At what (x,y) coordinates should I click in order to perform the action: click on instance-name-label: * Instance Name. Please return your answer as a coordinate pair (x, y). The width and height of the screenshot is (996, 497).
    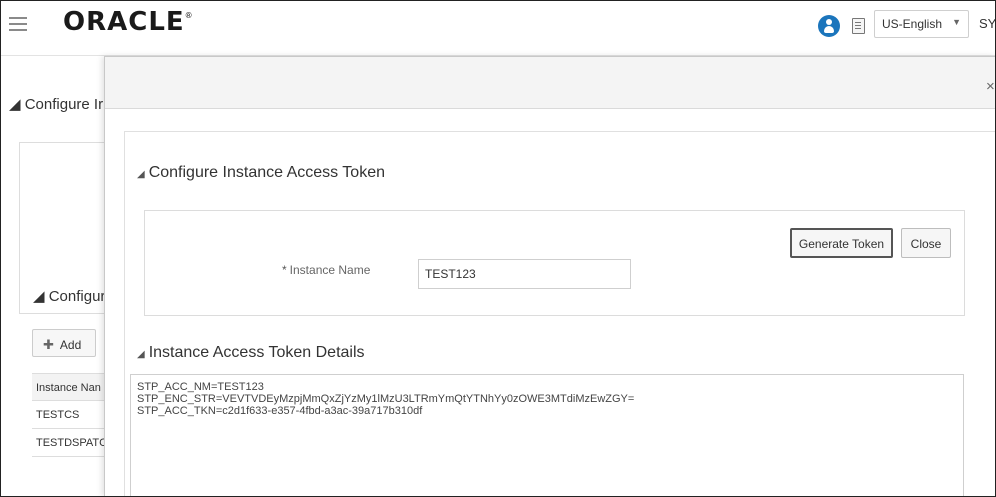
    Looking at the image, I should click on (326, 270).